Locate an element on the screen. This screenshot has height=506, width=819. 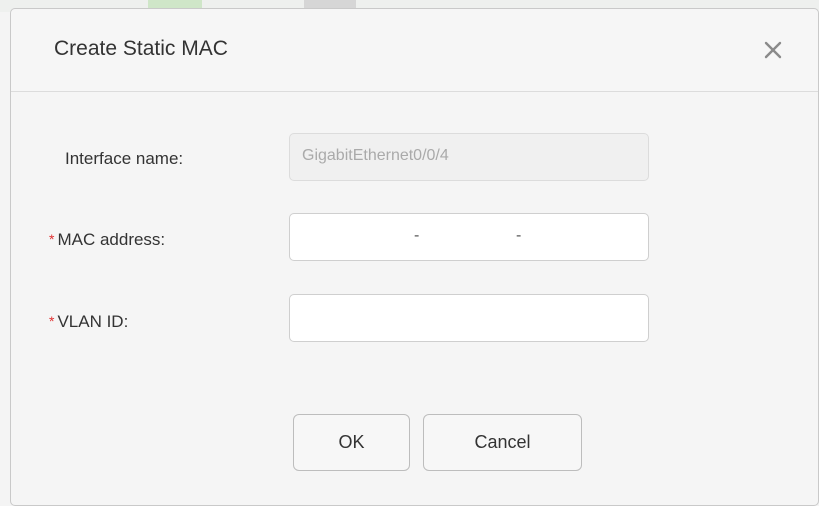
dialog-title: Create Static MAC is located at coordinates (141, 48).